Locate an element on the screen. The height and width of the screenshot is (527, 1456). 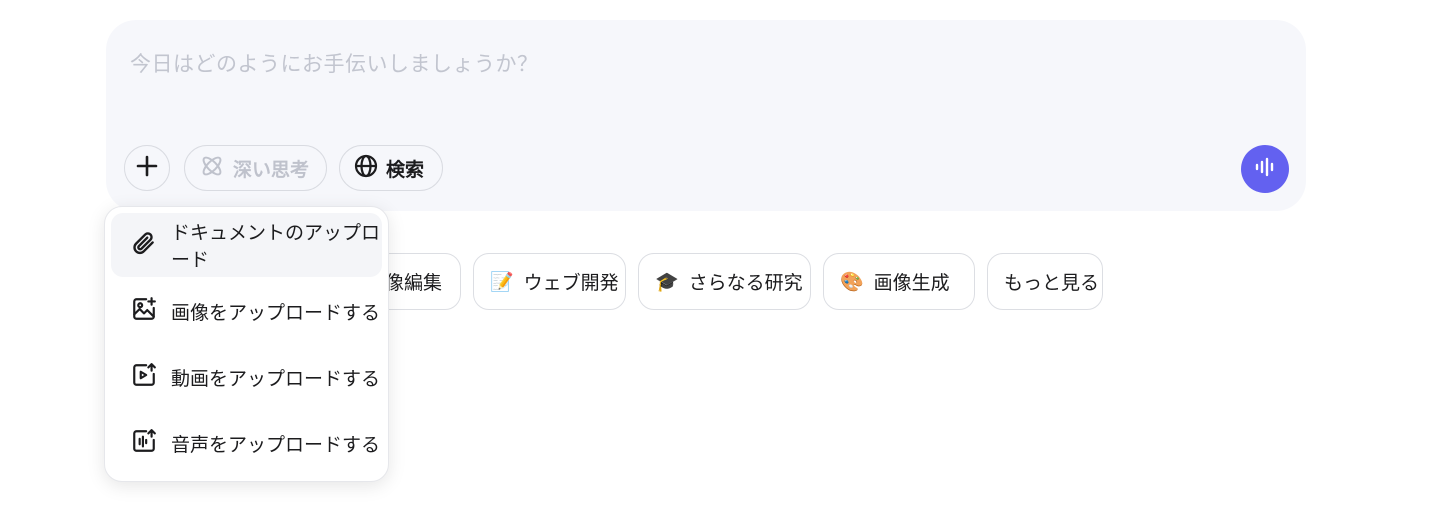
suggestion-chip-research: 🎓 さらなる研究 is located at coordinates (724, 281).